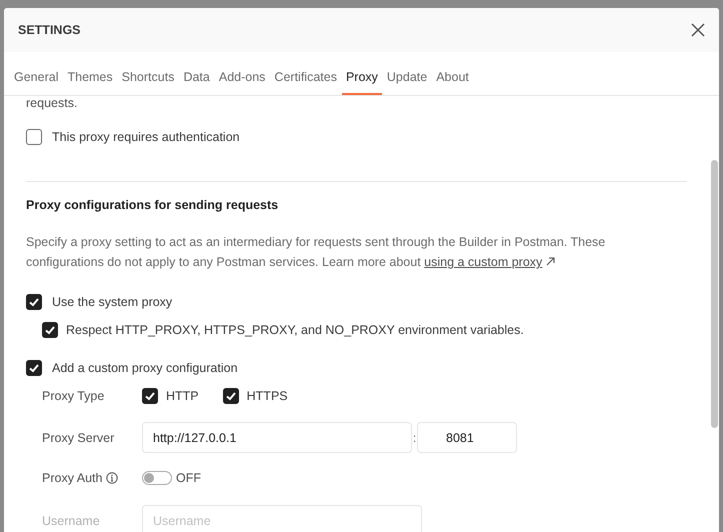 The image size is (723, 532). Describe the element at coordinates (157, 478) in the screenshot. I see `toggle-switch` at that location.